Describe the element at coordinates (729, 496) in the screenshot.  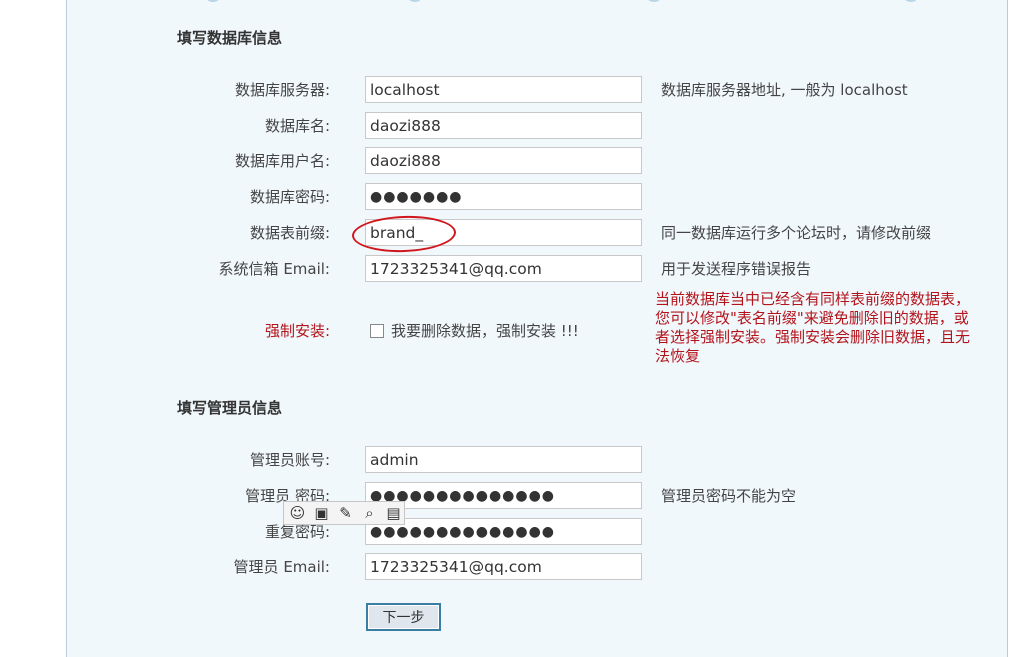
I see `admin-pass-hint: 管理员密码不能为空` at that location.